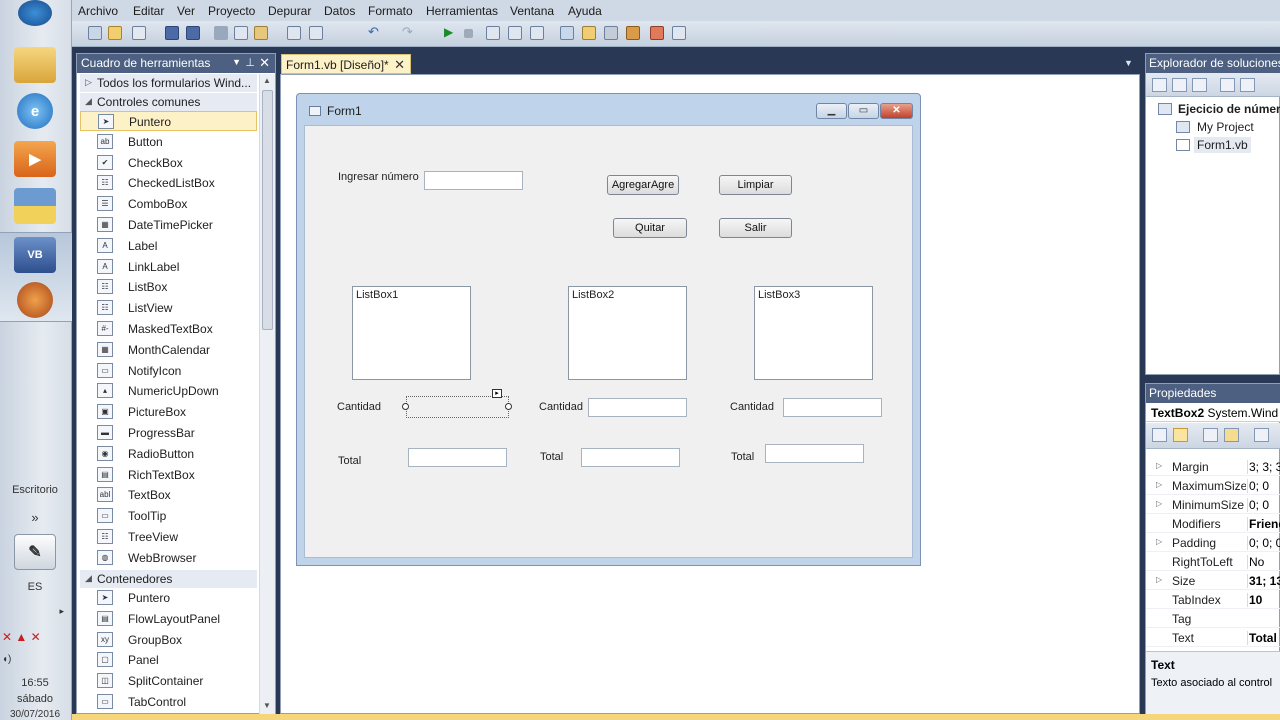  What do you see at coordinates (168, 640) in the screenshot?
I see `toolbox-item-groupbox: xy GroupBox` at bounding box center [168, 640].